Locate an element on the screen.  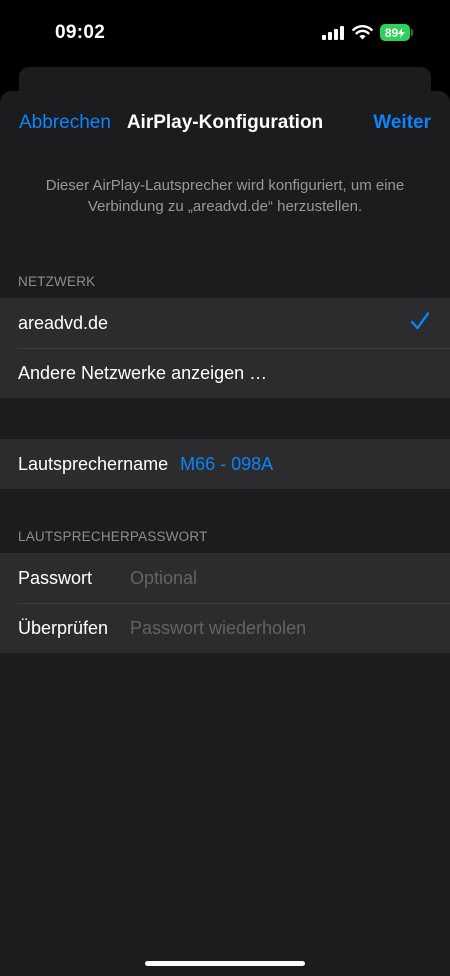
status-bar: 09:02 89 is located at coordinates (225, 33).